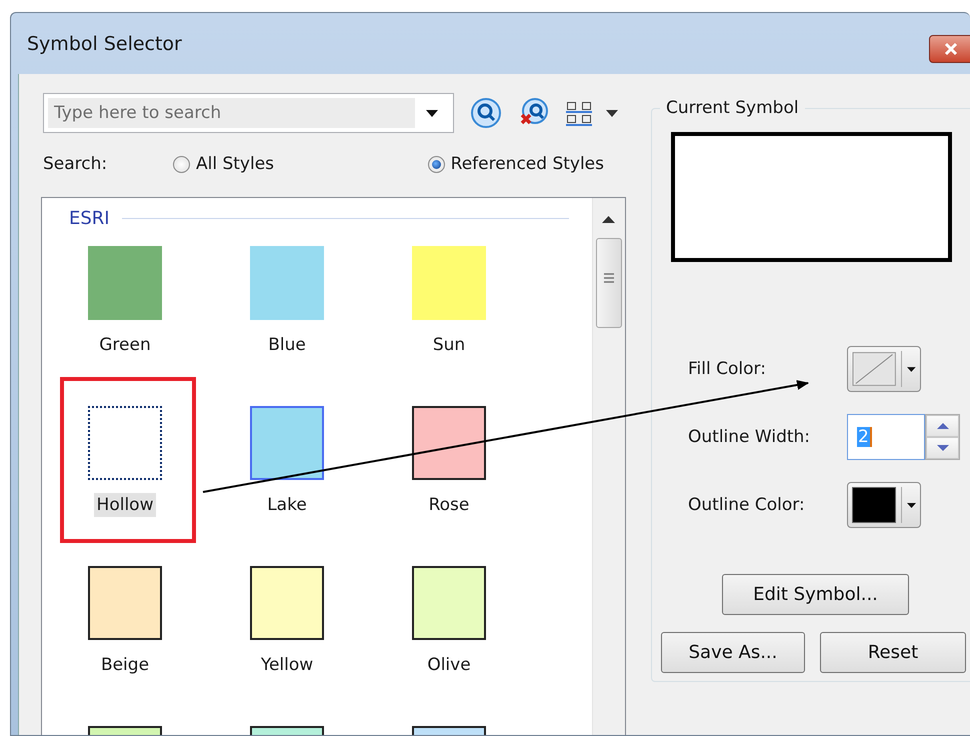  Describe the element at coordinates (893, 652) in the screenshot. I see `reset-button: Reset` at that location.